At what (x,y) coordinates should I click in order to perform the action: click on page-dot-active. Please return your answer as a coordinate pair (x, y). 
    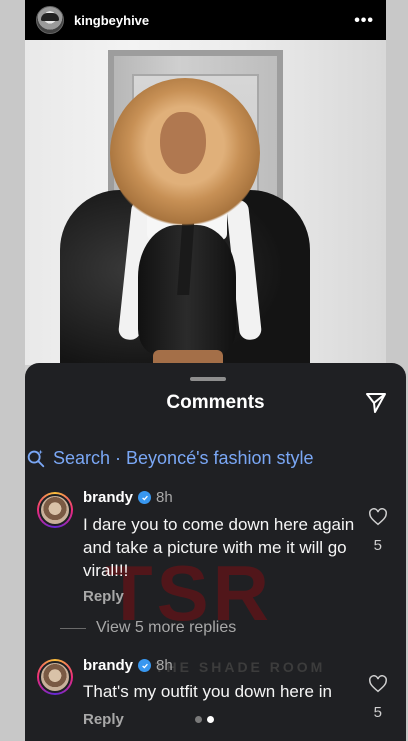
    Looking at the image, I should click on (210, 719).